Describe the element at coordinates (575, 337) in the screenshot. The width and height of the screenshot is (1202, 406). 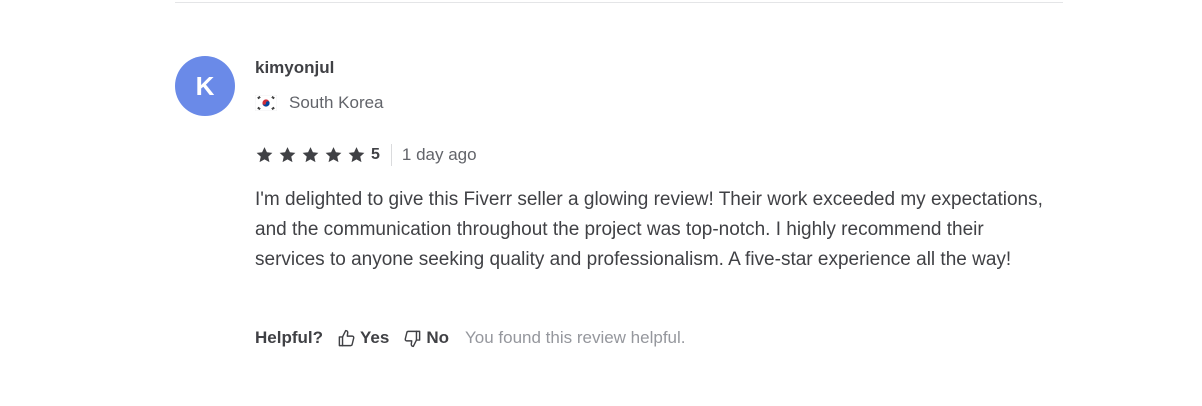
I see `helpful-feedback-message: You found this review helpful.` at that location.